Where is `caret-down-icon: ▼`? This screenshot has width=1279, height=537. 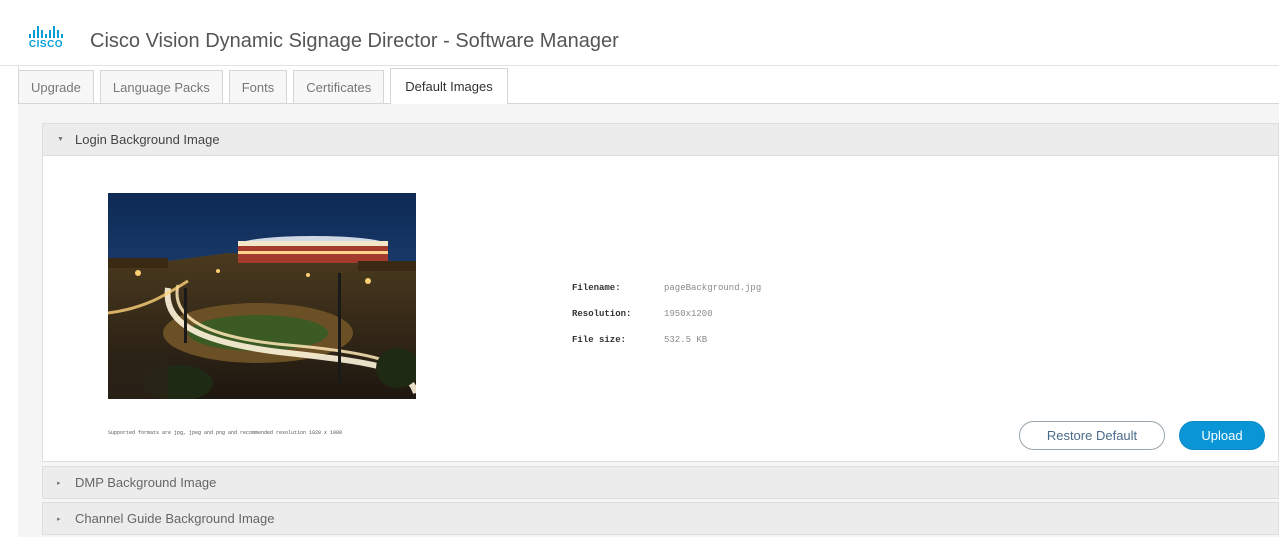
caret-down-icon: ▼ is located at coordinates (60, 139).